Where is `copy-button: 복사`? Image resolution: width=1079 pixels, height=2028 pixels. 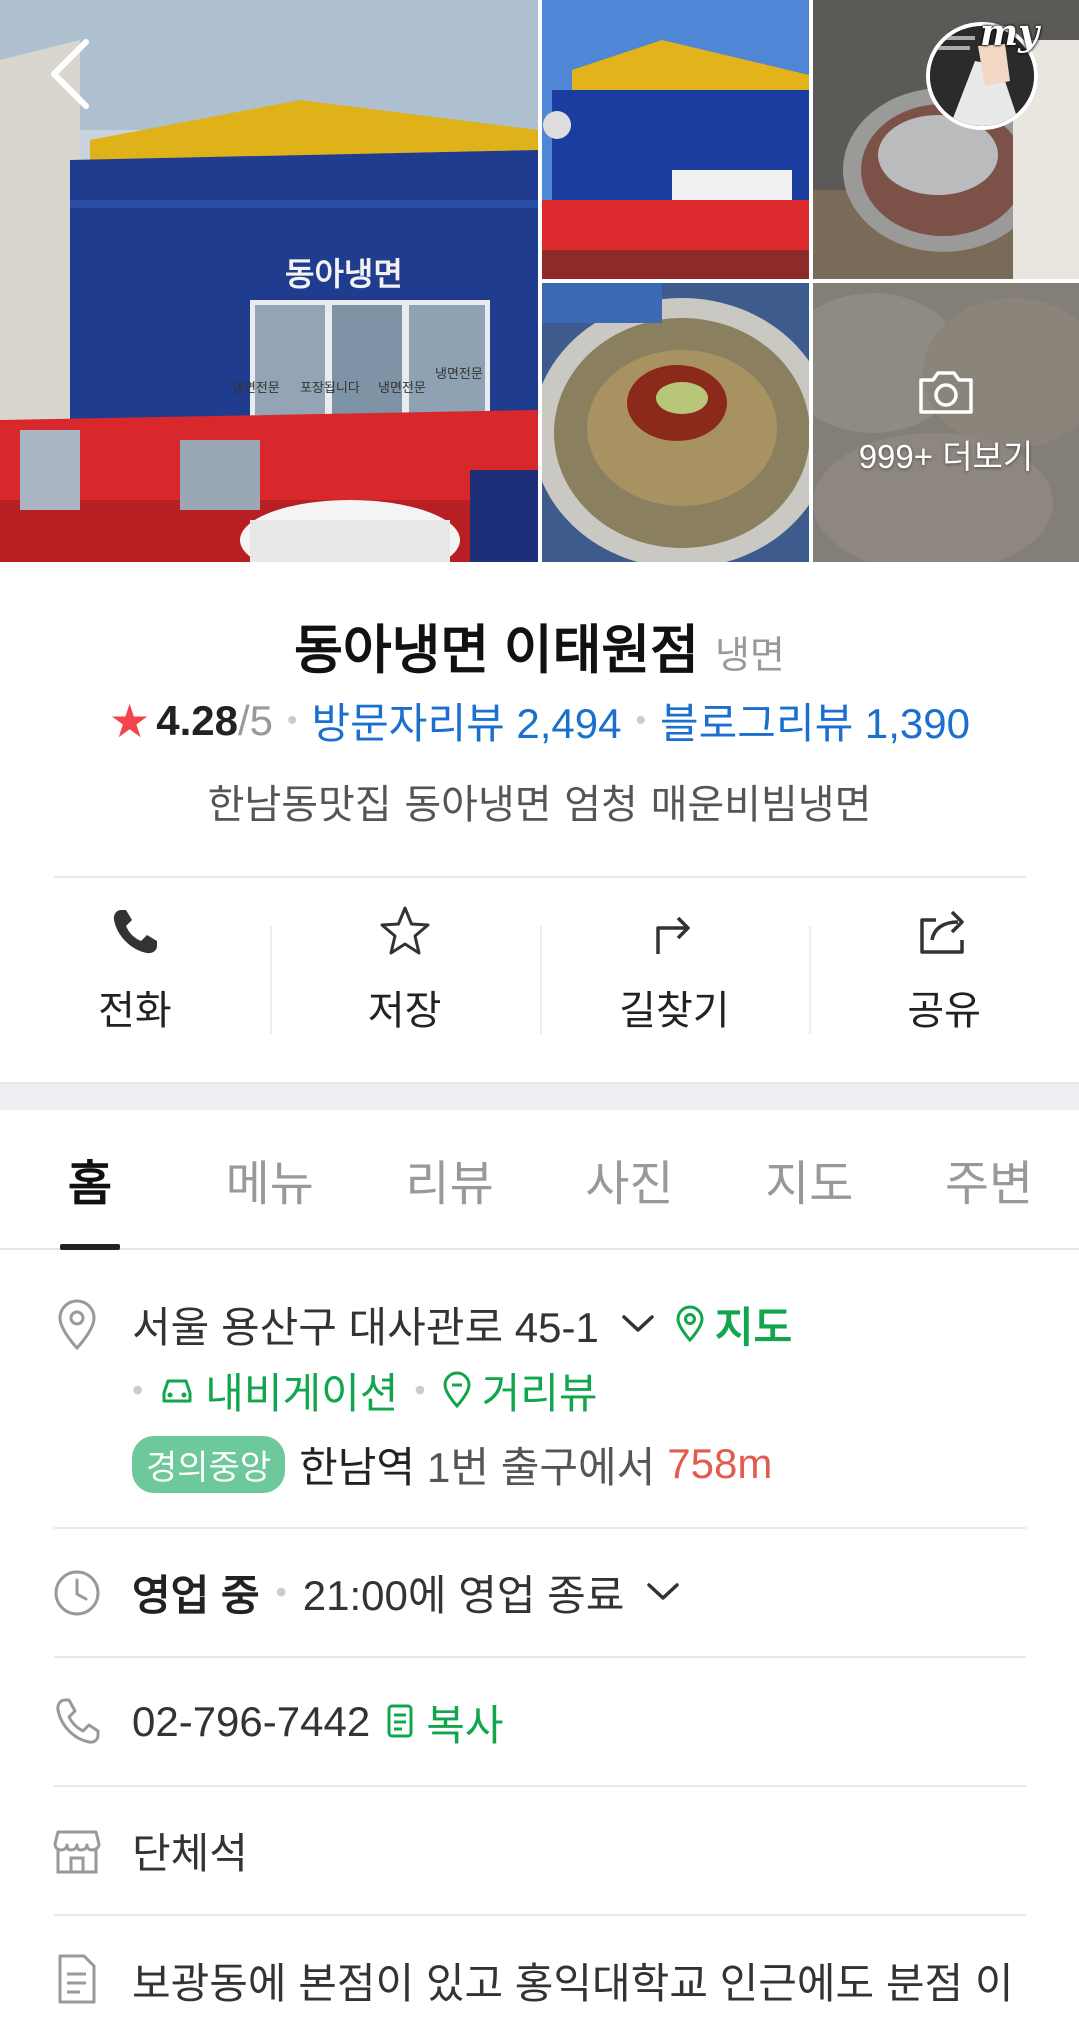 copy-button: 복사 is located at coordinates (444, 1722).